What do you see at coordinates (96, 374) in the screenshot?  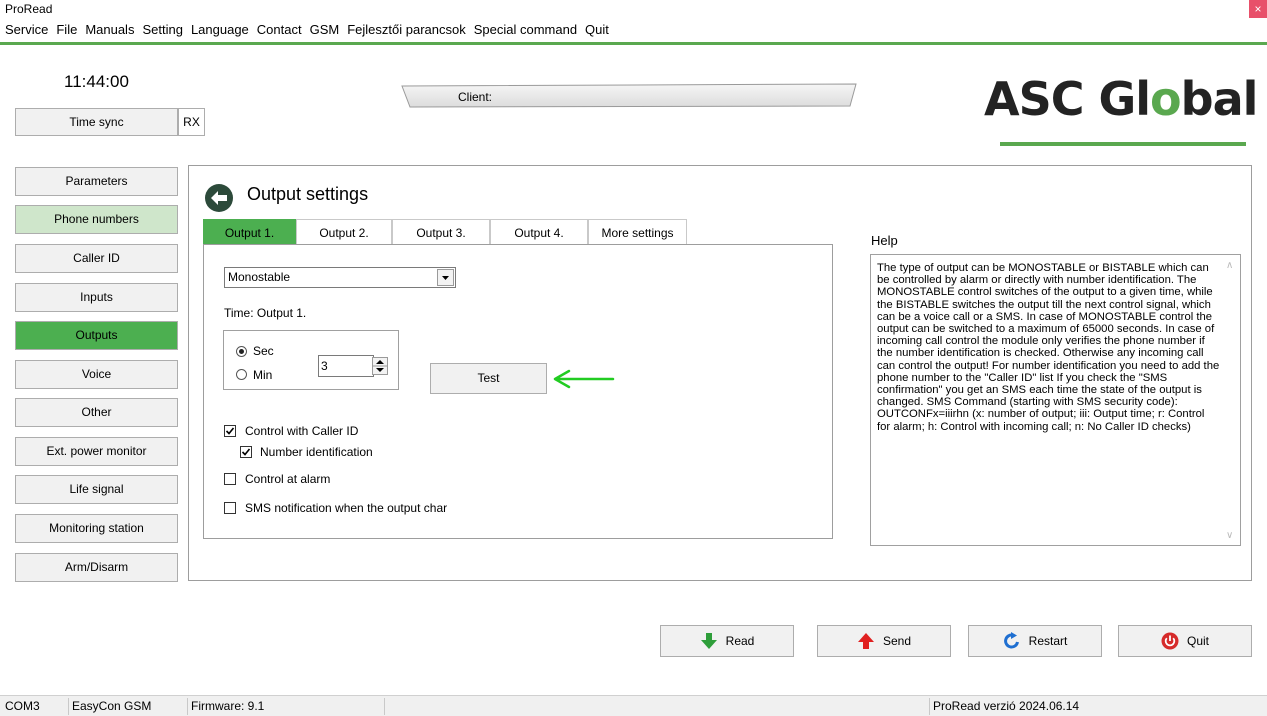 I see `sidebar-item-voice: Voice` at bounding box center [96, 374].